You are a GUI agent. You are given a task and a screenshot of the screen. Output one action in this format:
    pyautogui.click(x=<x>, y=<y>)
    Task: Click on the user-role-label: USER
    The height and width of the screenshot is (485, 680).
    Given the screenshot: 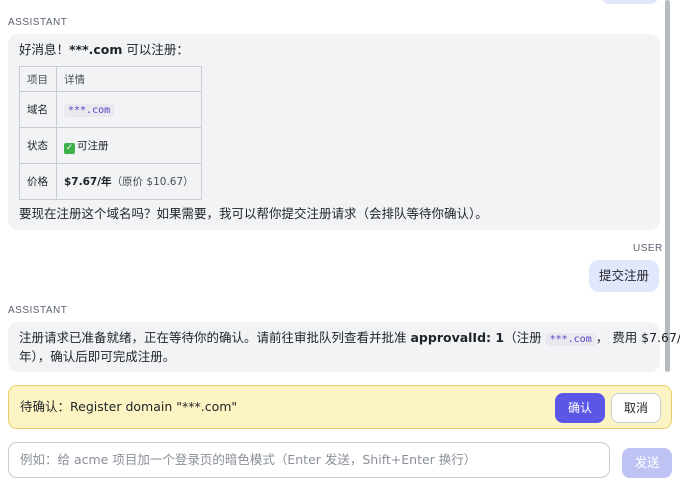 What is the action you would take?
    pyautogui.click(x=648, y=248)
    